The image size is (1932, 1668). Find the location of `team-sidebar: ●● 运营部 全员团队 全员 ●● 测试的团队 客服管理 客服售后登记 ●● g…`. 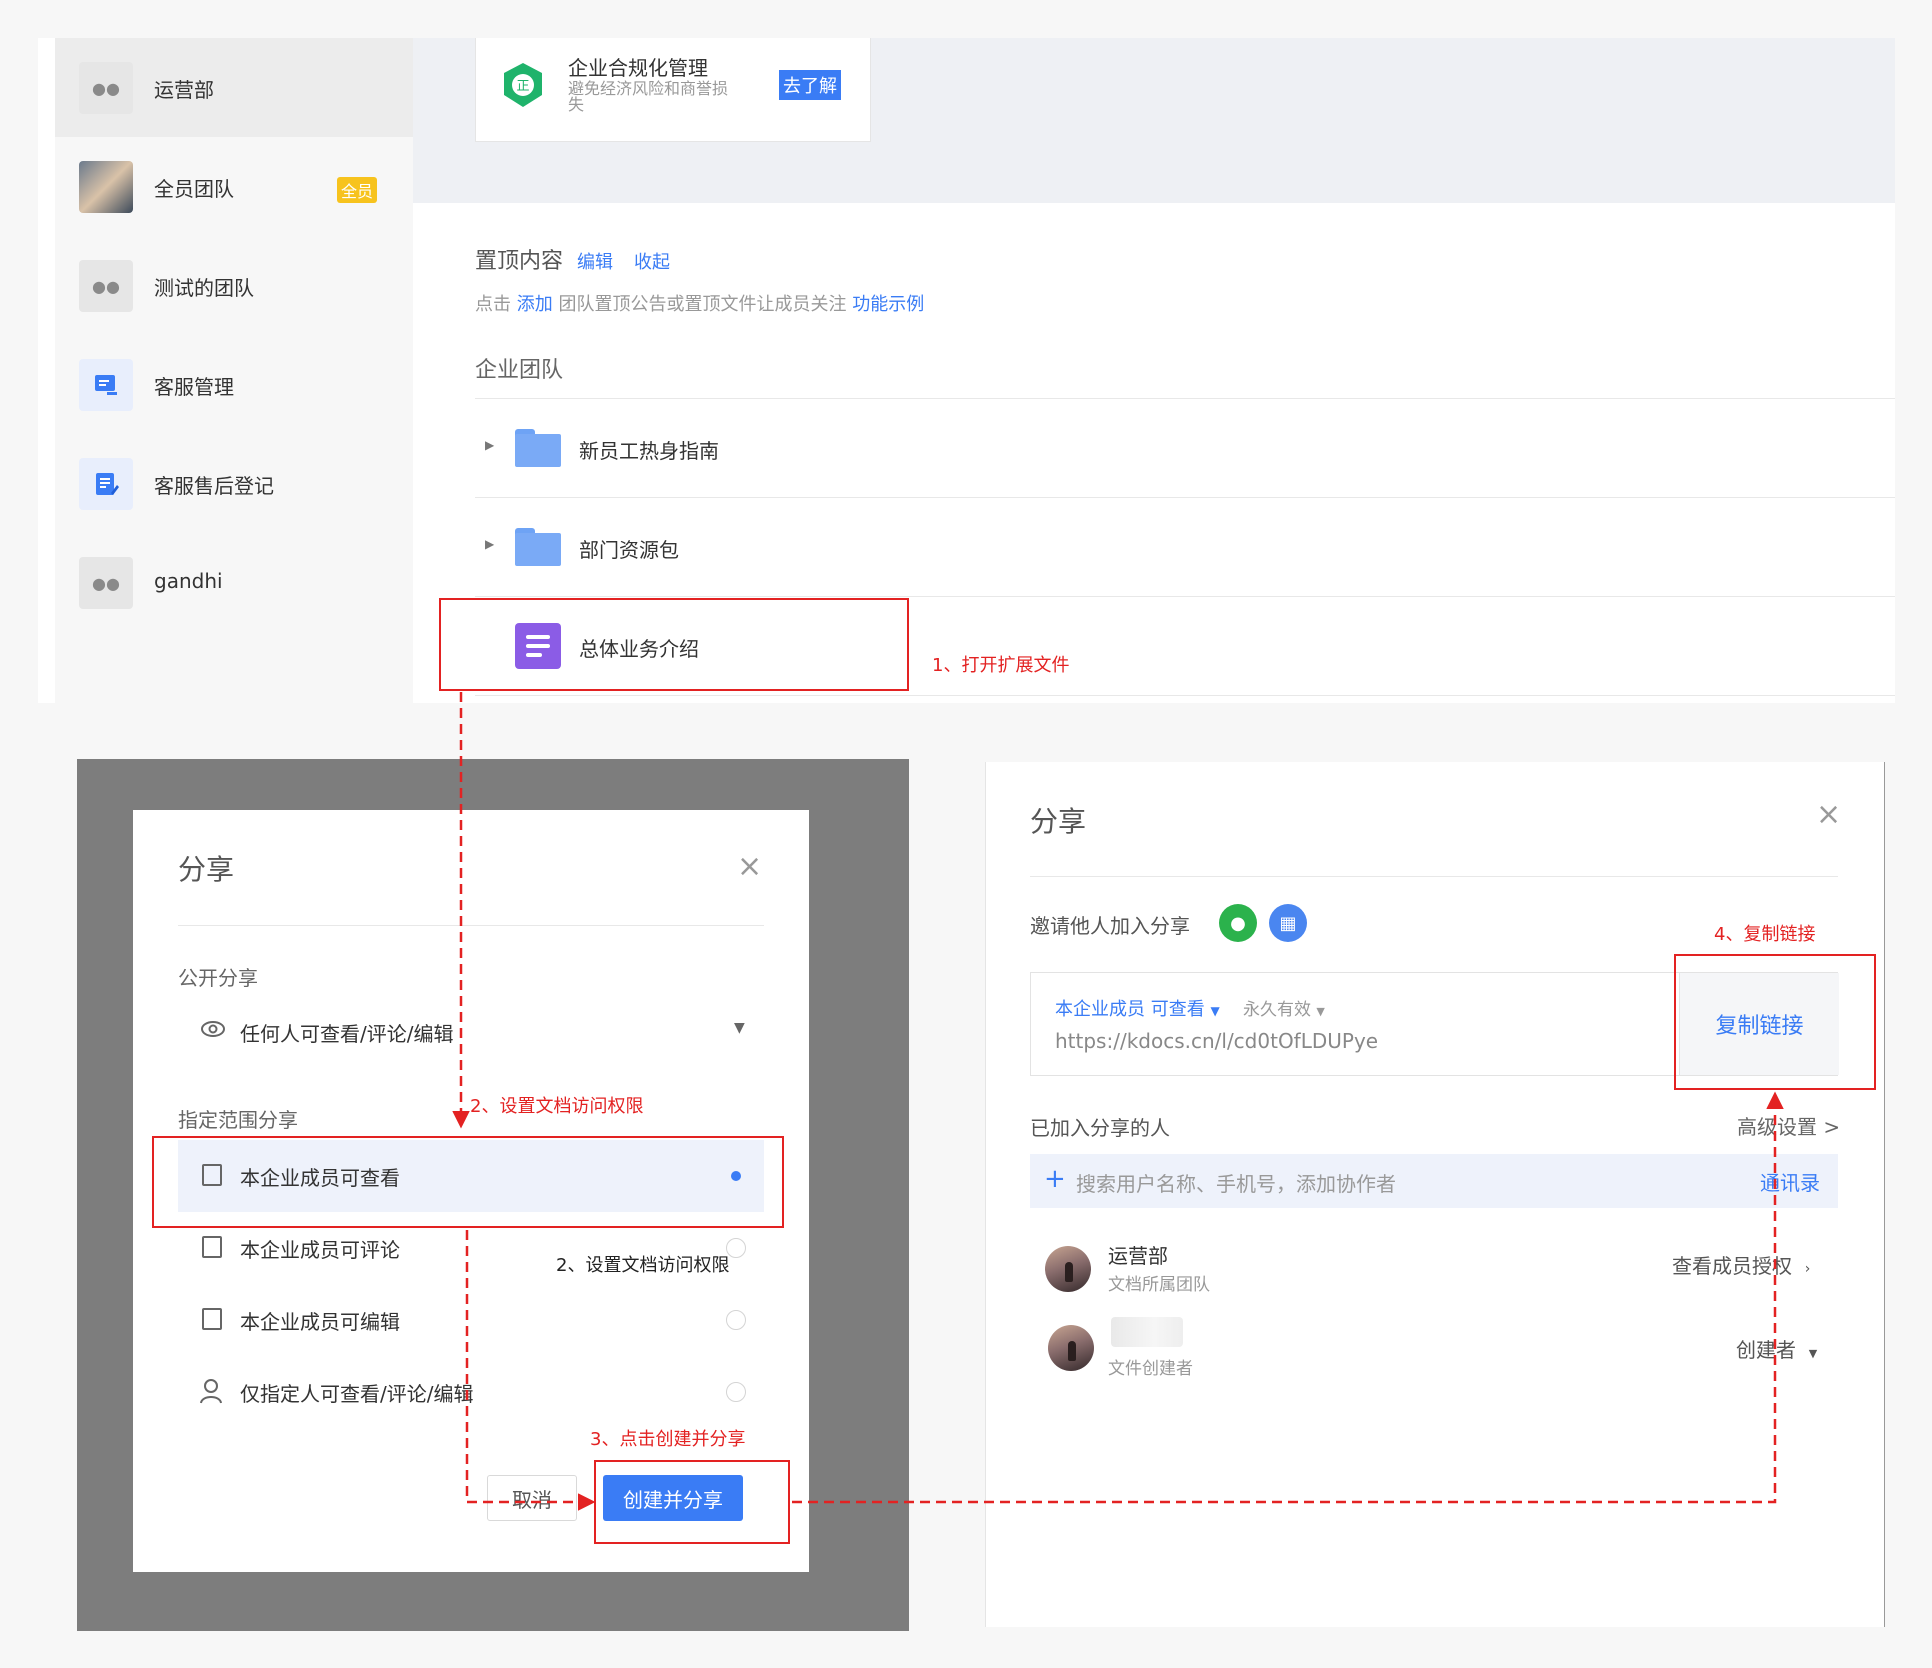

team-sidebar: ●● 运营部 全员团队 全员 ●● 测试的团队 客服管理 客服售后登记 ●● g… is located at coordinates (234, 370).